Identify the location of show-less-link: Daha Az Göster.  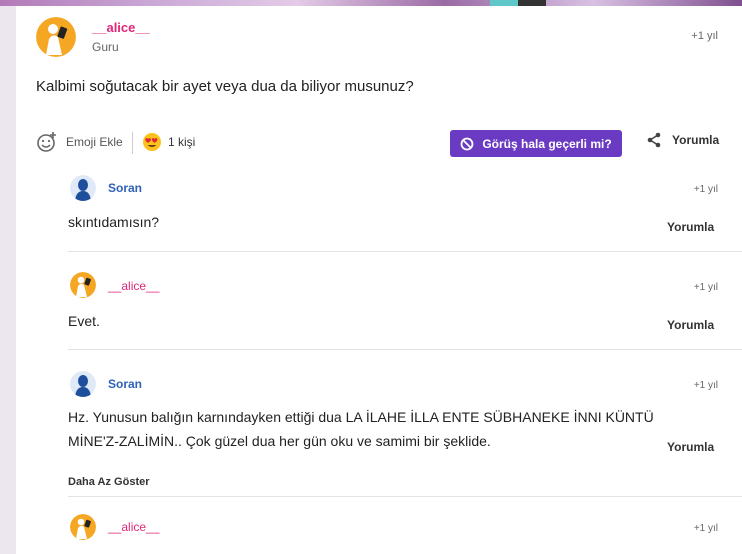
(109, 482).